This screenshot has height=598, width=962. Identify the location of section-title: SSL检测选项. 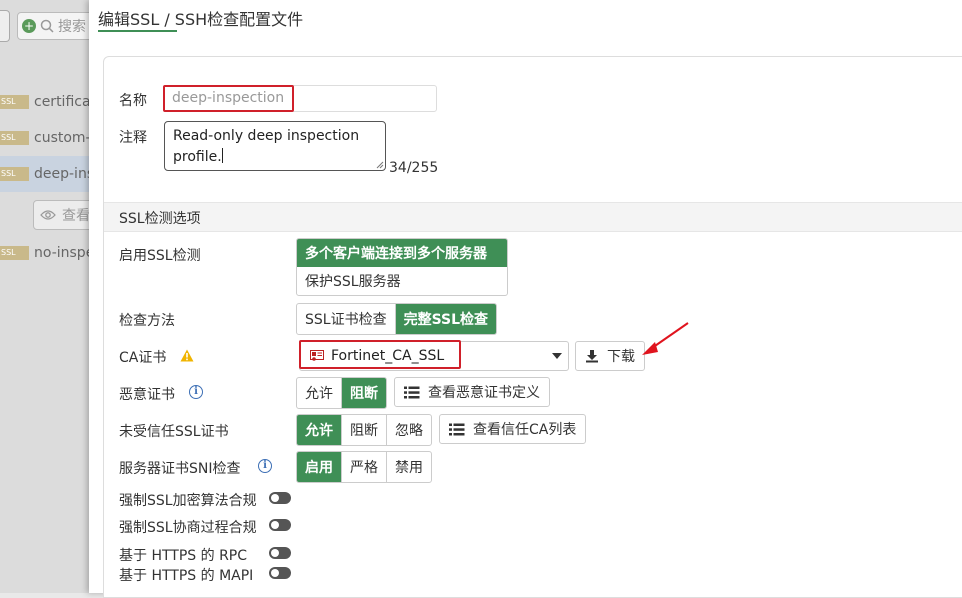
(160, 219).